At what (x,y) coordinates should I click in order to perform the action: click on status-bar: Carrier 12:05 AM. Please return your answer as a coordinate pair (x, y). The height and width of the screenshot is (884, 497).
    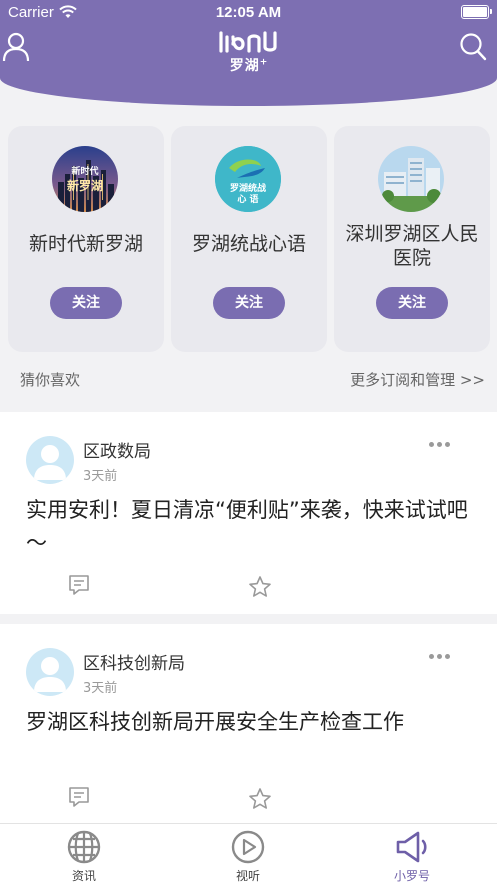
    Looking at the image, I should click on (248, 13).